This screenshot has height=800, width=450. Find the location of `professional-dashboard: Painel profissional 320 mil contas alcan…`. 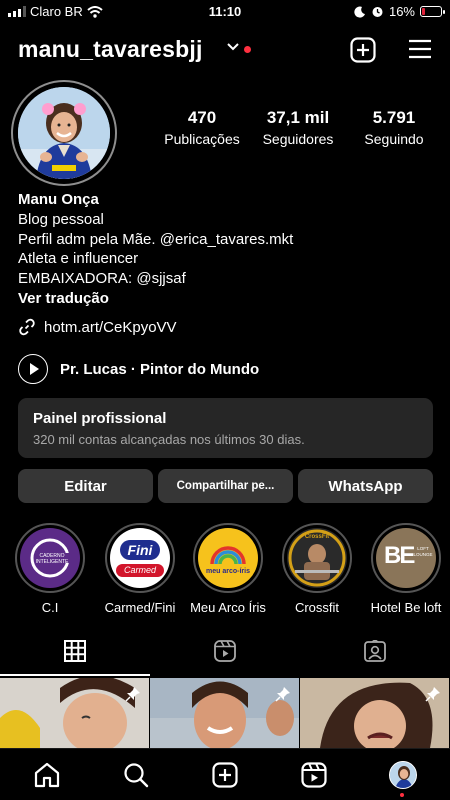

professional-dashboard: Painel profissional 320 mil contas alcan… is located at coordinates (225, 428).